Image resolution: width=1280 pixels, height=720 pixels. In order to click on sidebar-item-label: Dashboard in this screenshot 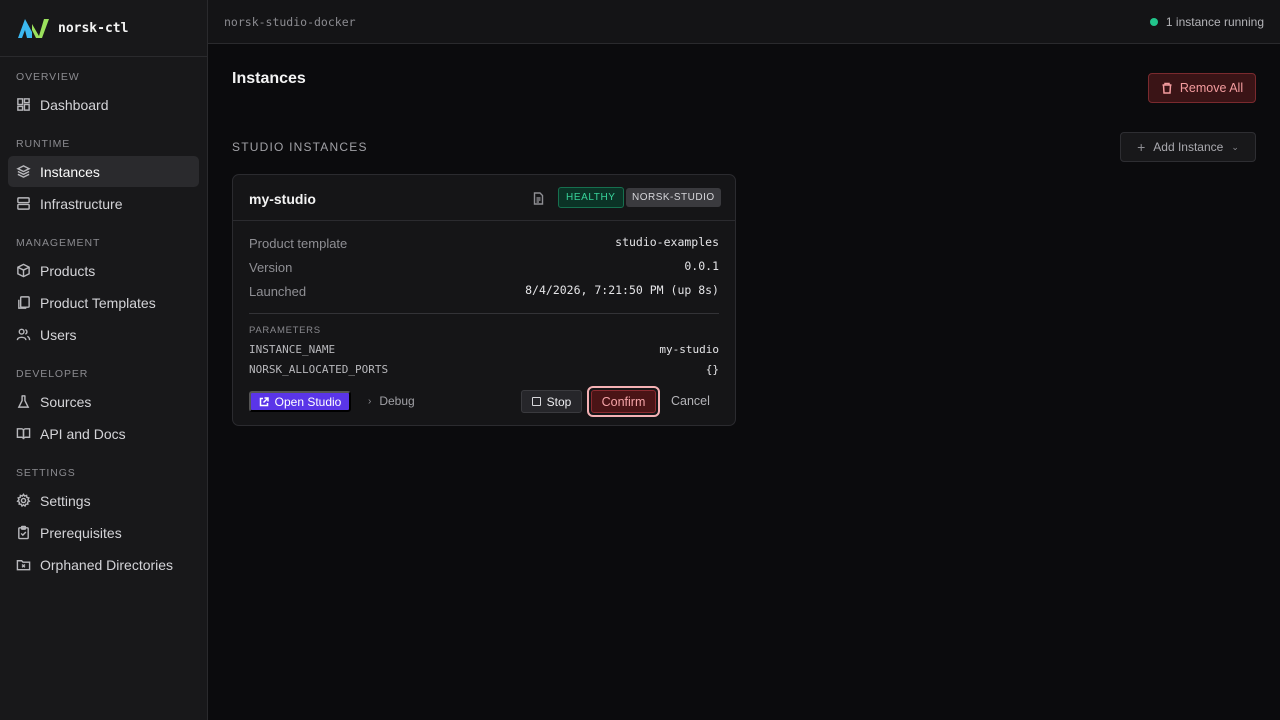, I will do `click(74, 104)`.